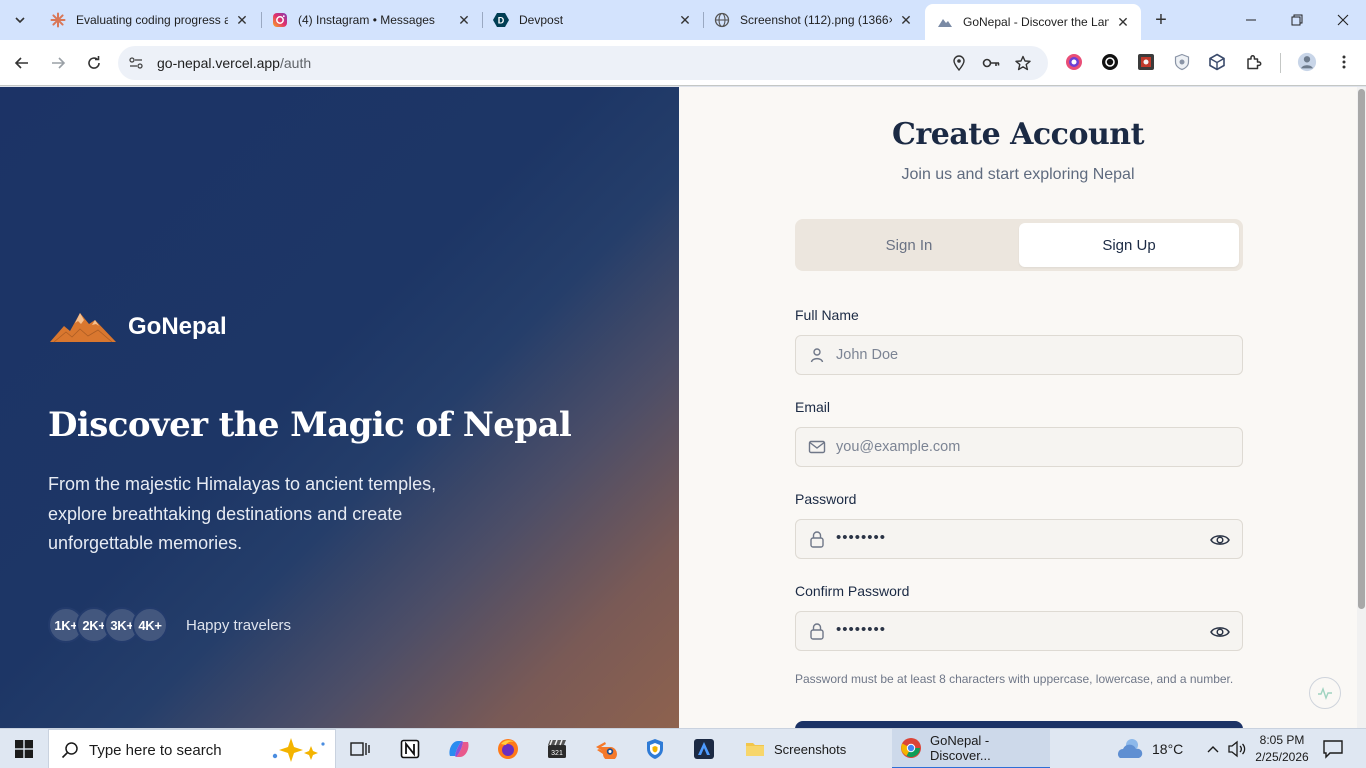 This screenshot has width=1366, height=768. I want to click on weather-temp: 18°C, so click(1168, 749).